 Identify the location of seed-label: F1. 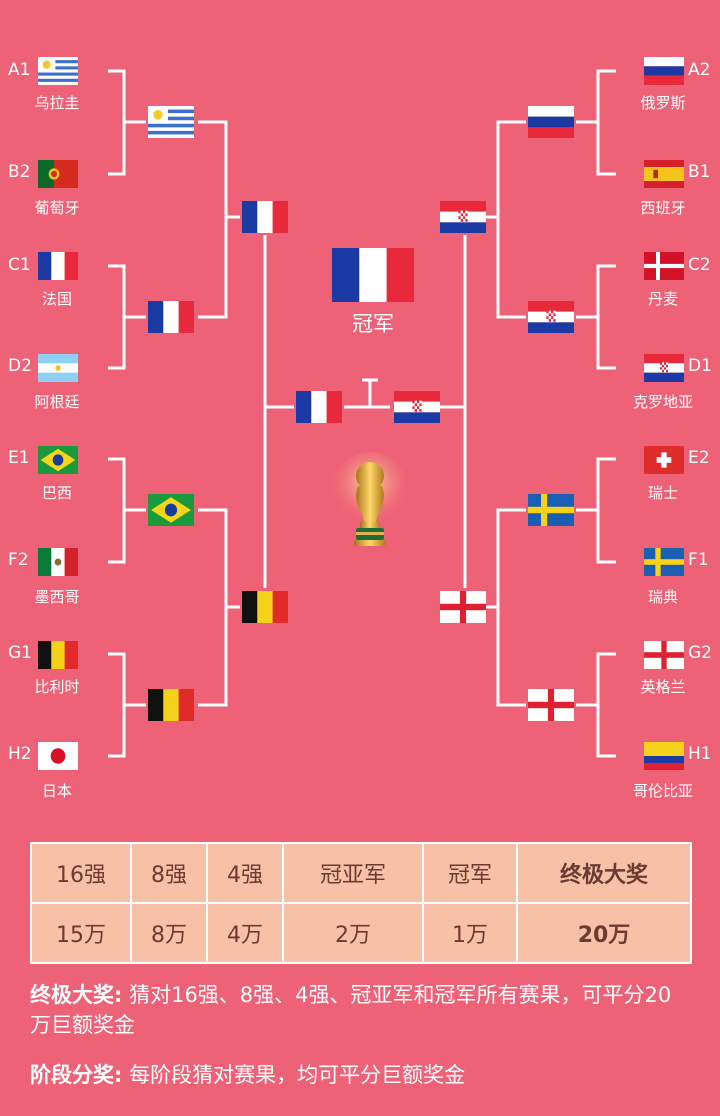
(698, 560).